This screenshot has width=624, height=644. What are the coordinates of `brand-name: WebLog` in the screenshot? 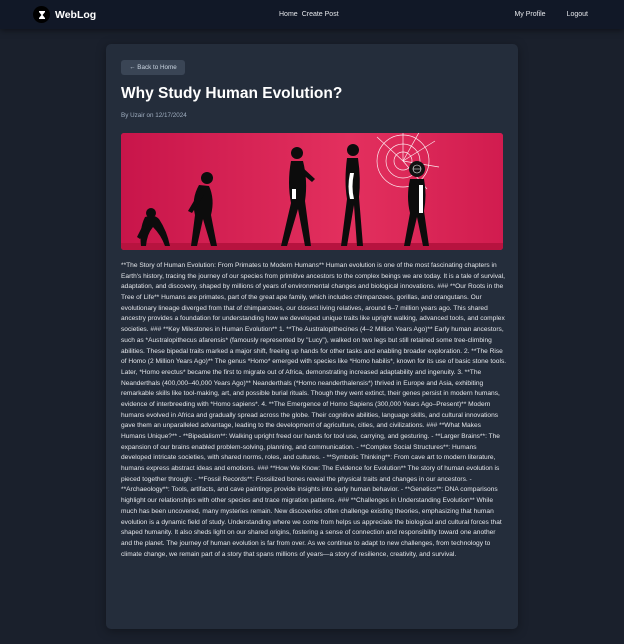 It's located at (76, 14).